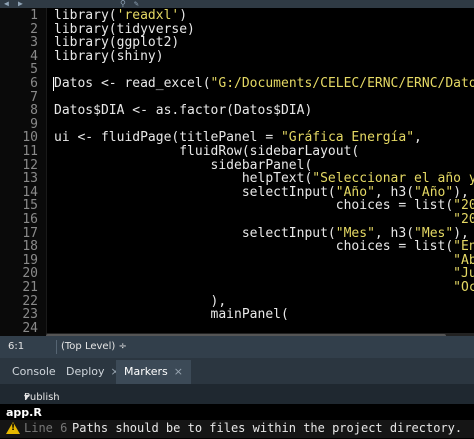 The height and width of the screenshot is (439, 474). Describe the element at coordinates (237, 347) in the screenshot. I see `editor-status-bar: 6:1 (Top Level) ÷` at that location.